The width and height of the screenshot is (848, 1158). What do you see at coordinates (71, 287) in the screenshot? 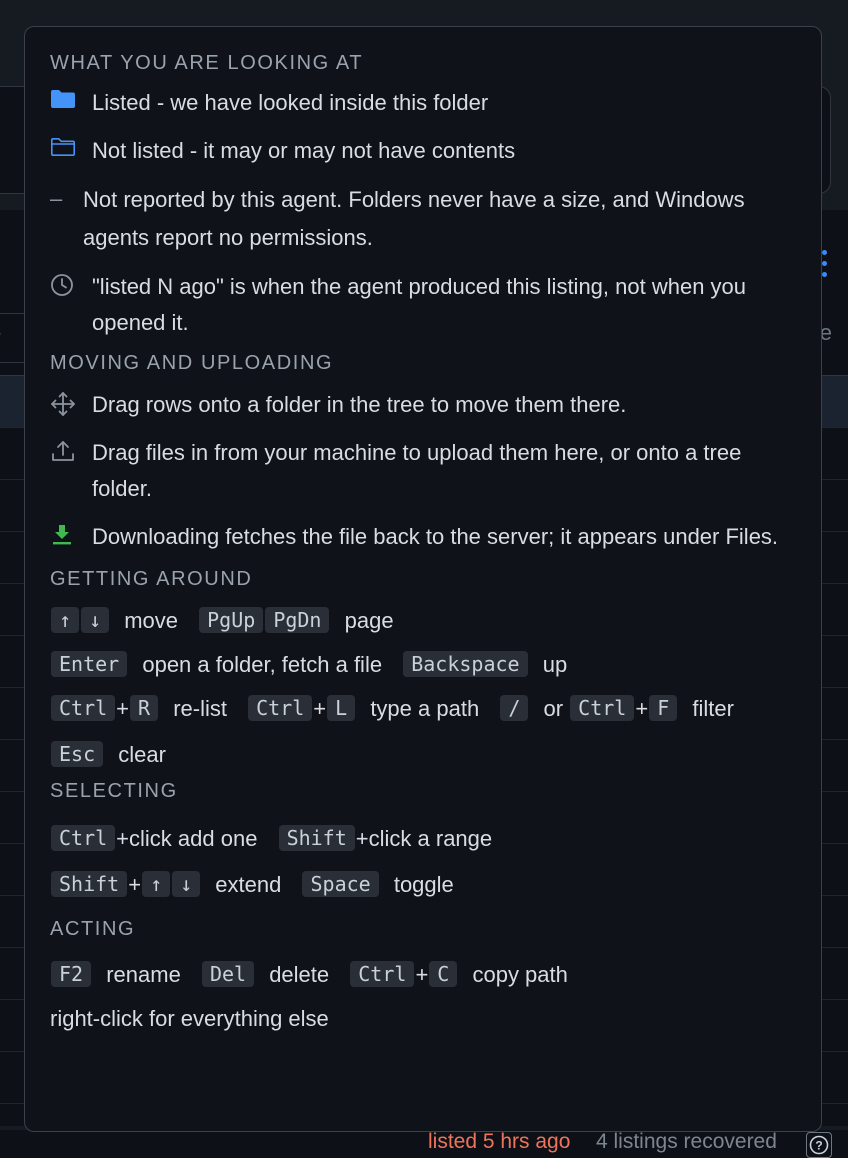
I see `clock-icon` at bounding box center [71, 287].